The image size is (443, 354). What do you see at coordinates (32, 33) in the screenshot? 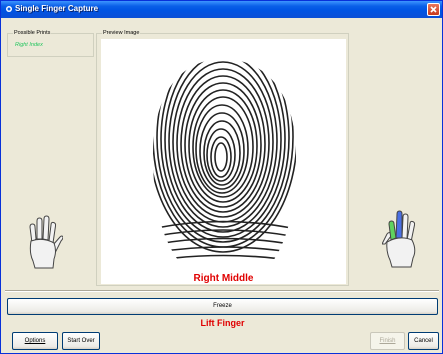
I see `possible-prints-label: Possible Prints` at bounding box center [32, 33].